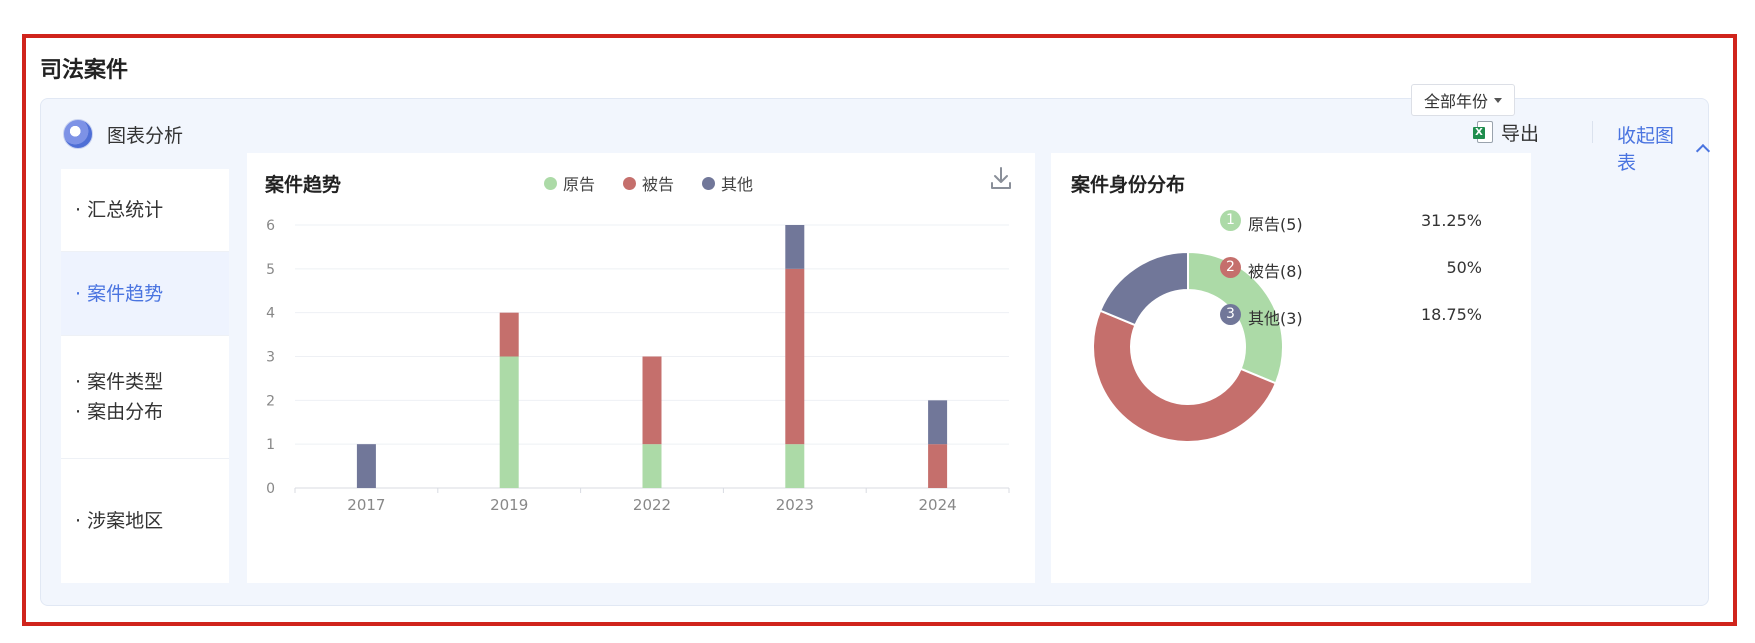 This screenshot has height=643, width=1755. I want to click on collapse-label: 收起图表, so click(1646, 149).